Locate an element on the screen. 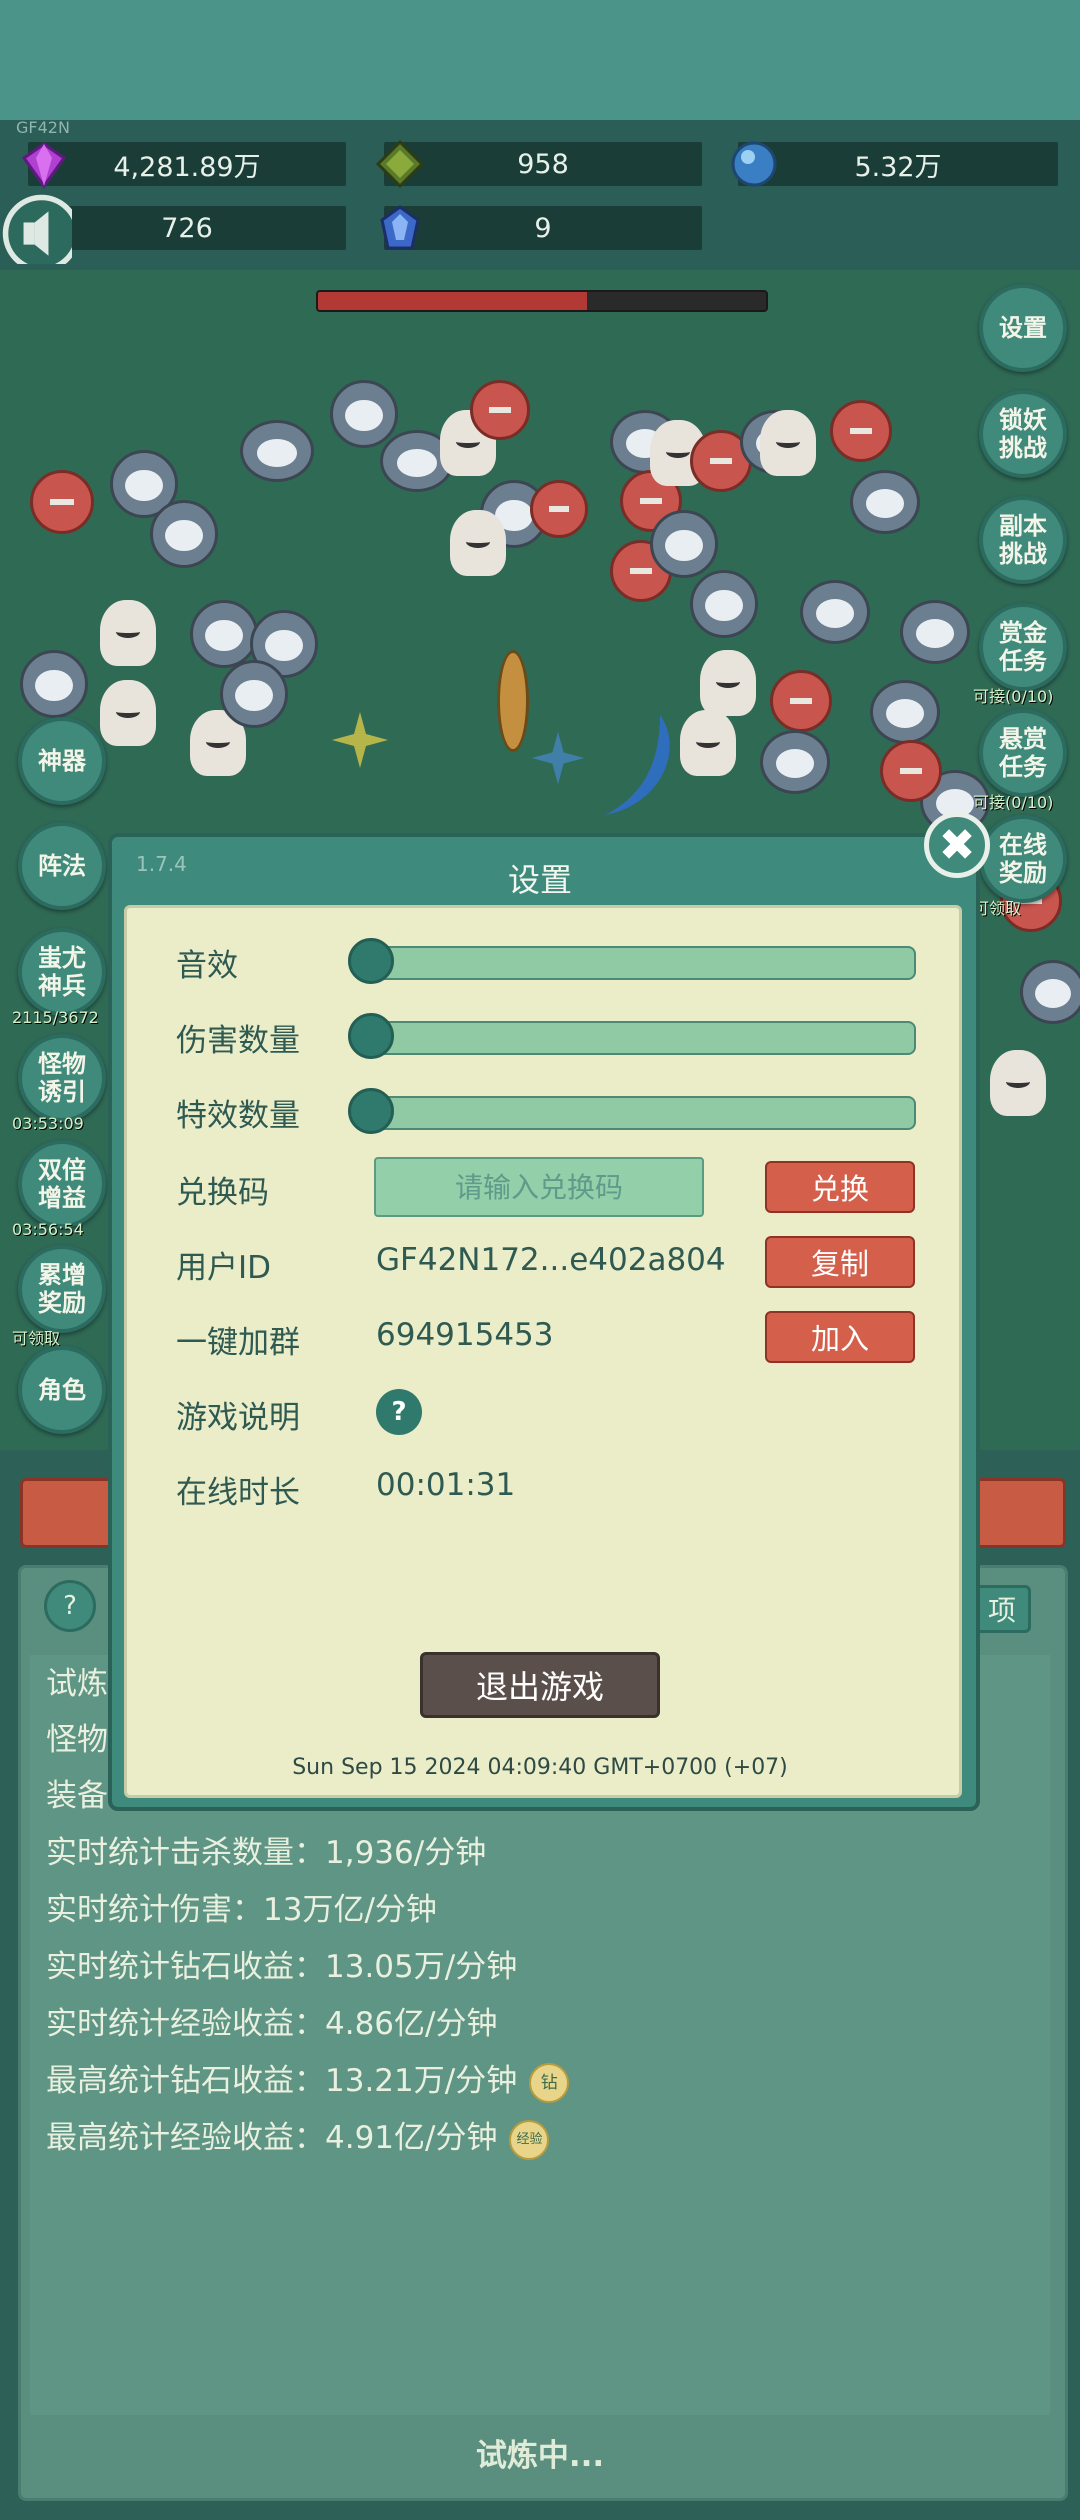 The width and height of the screenshot is (1080, 2520). shuriken-effect-icon is located at coordinates (360, 740).